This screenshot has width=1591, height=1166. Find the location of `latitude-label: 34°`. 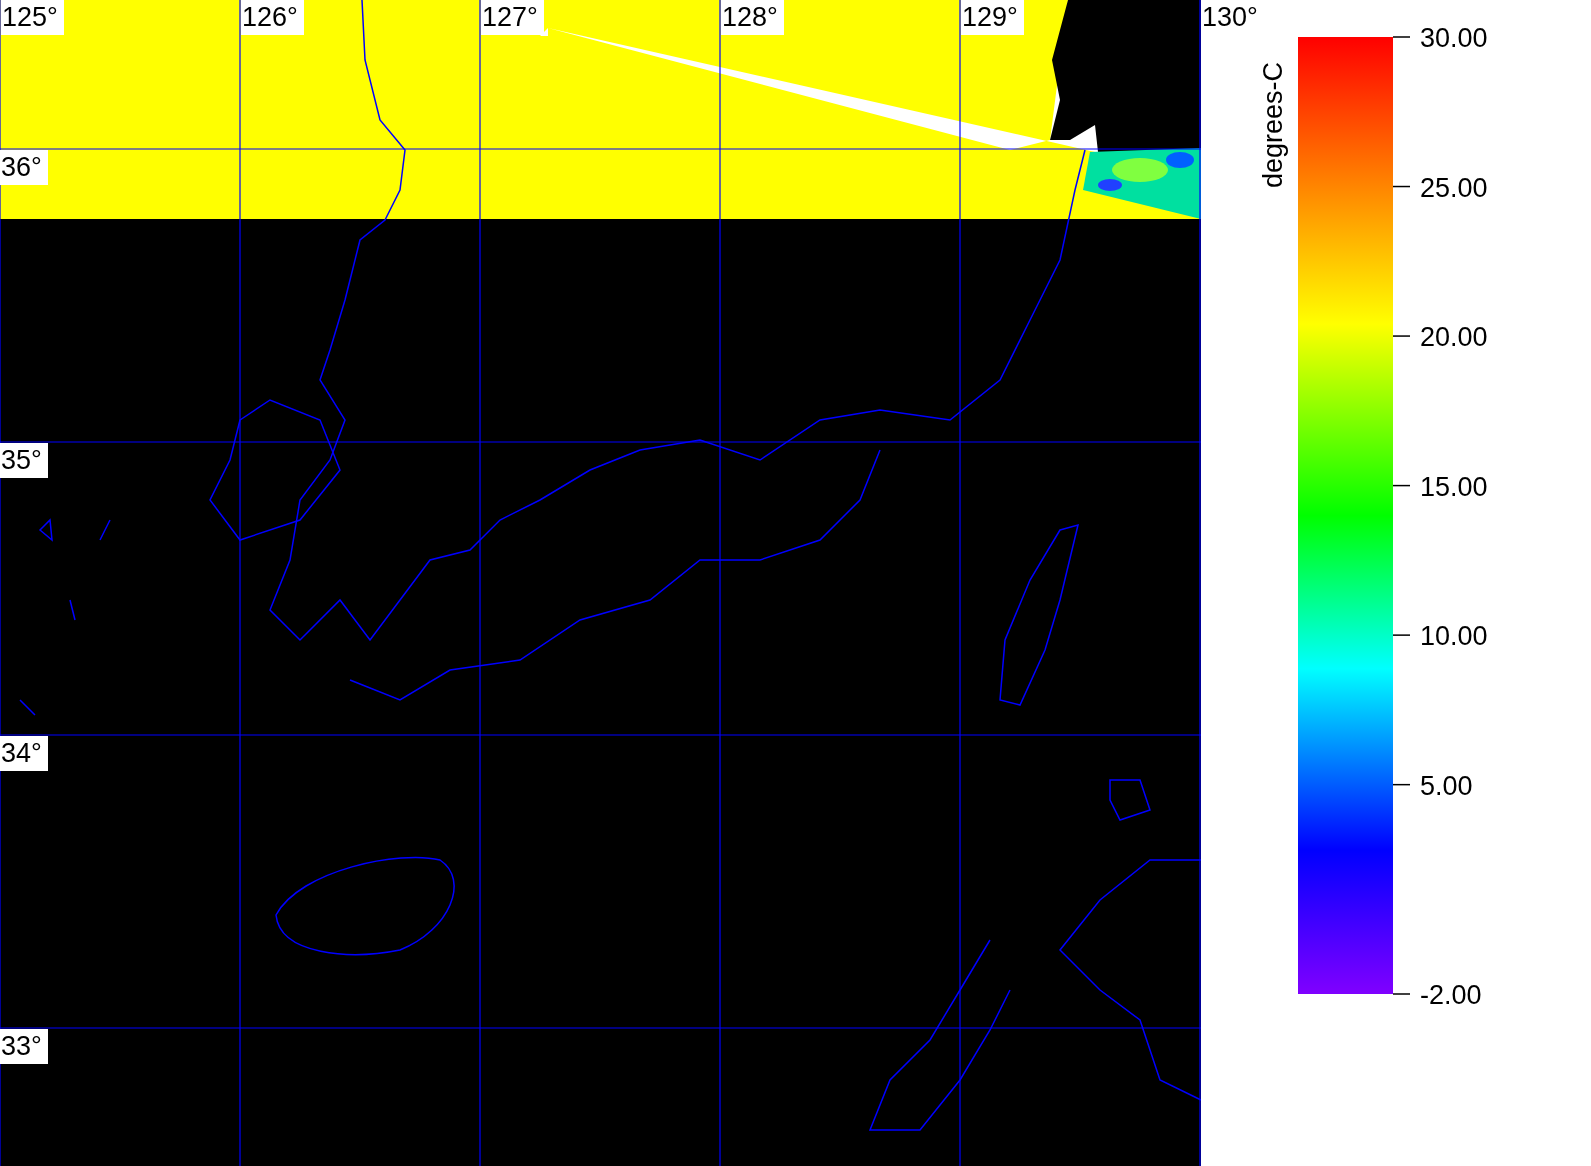

latitude-label: 34° is located at coordinates (24, 753).